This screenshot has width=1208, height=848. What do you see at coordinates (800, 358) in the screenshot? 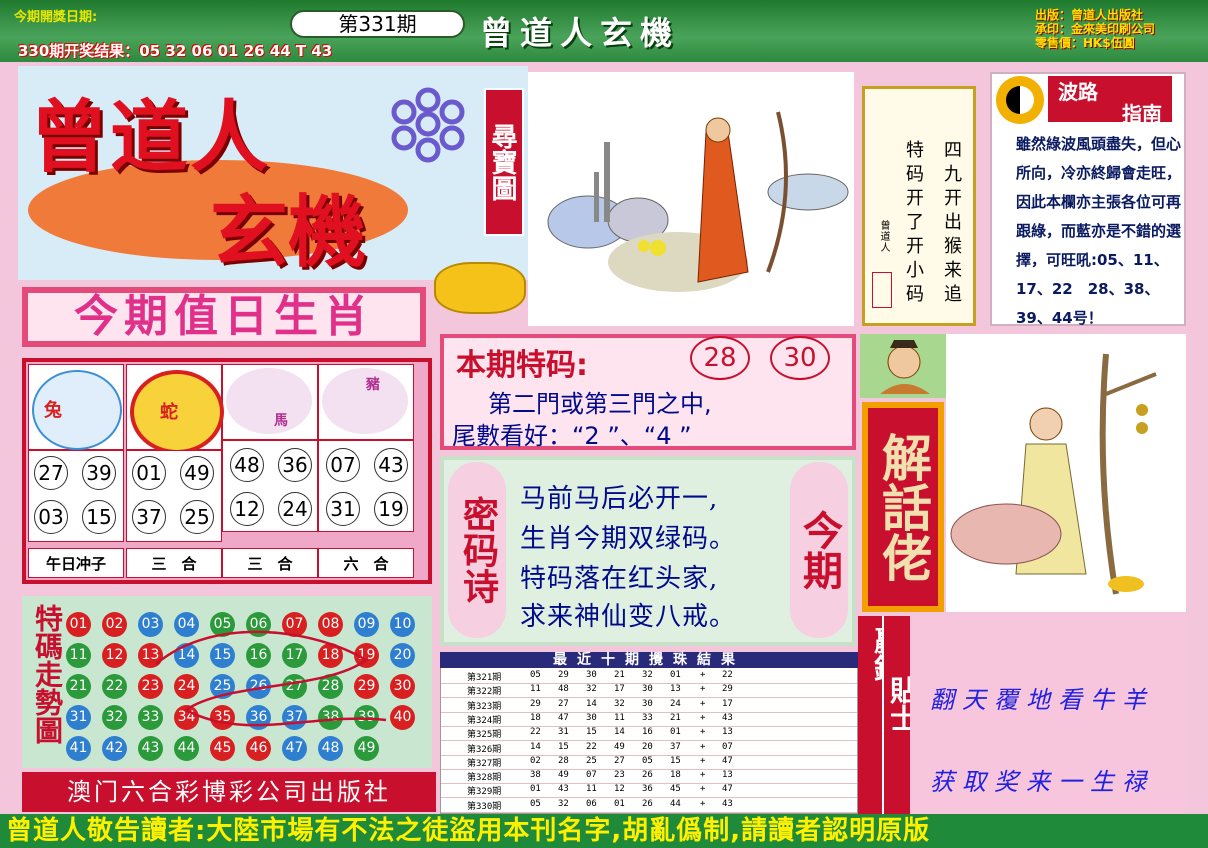
I see `special-number: 30` at bounding box center [800, 358].